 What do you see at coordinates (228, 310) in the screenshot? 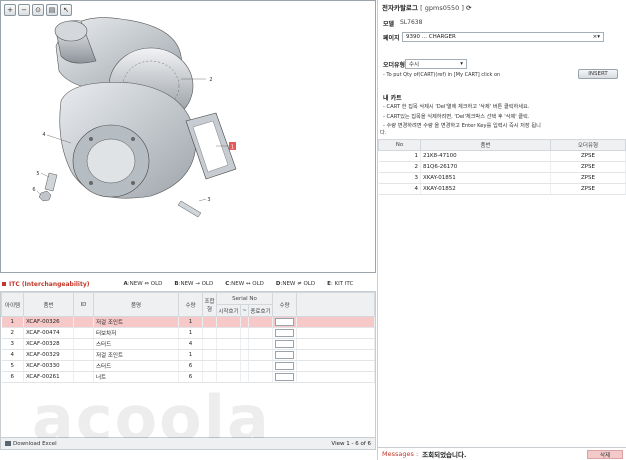
I see `col-serial-start: 시작호기` at bounding box center [228, 310].